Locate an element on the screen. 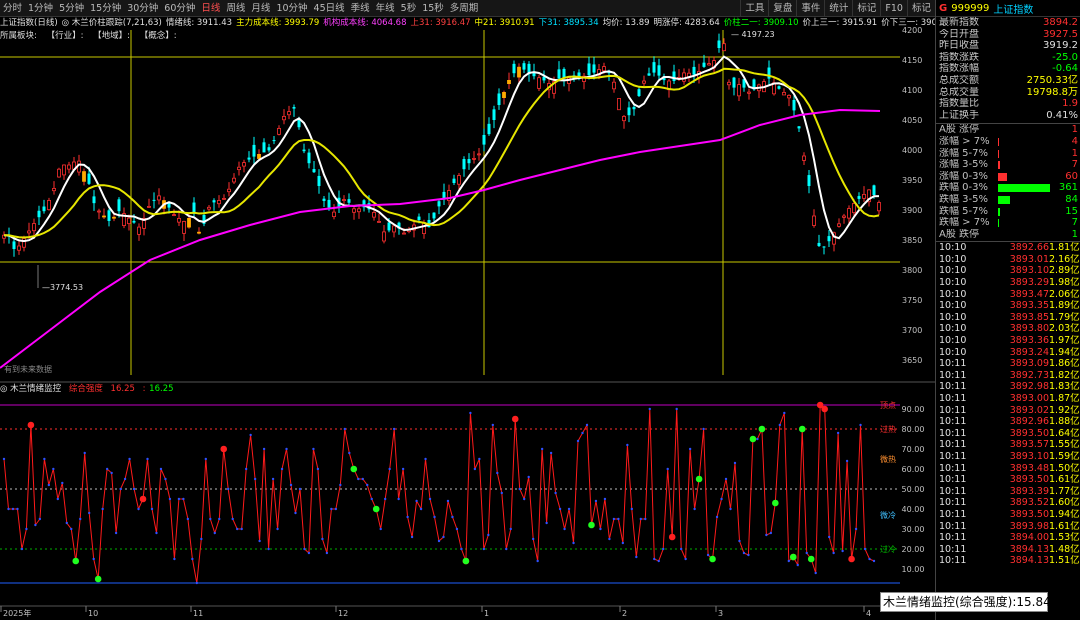  tick-price: 3893.09 is located at coordinates (1029, 364).